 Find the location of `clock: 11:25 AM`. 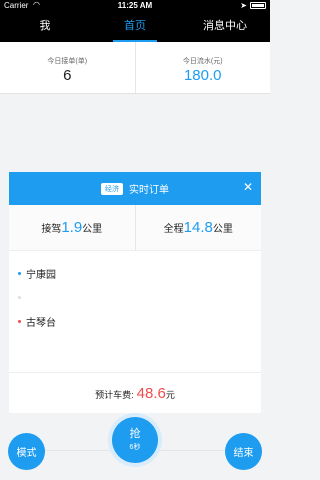

clock: 11:25 AM is located at coordinates (135, 5).